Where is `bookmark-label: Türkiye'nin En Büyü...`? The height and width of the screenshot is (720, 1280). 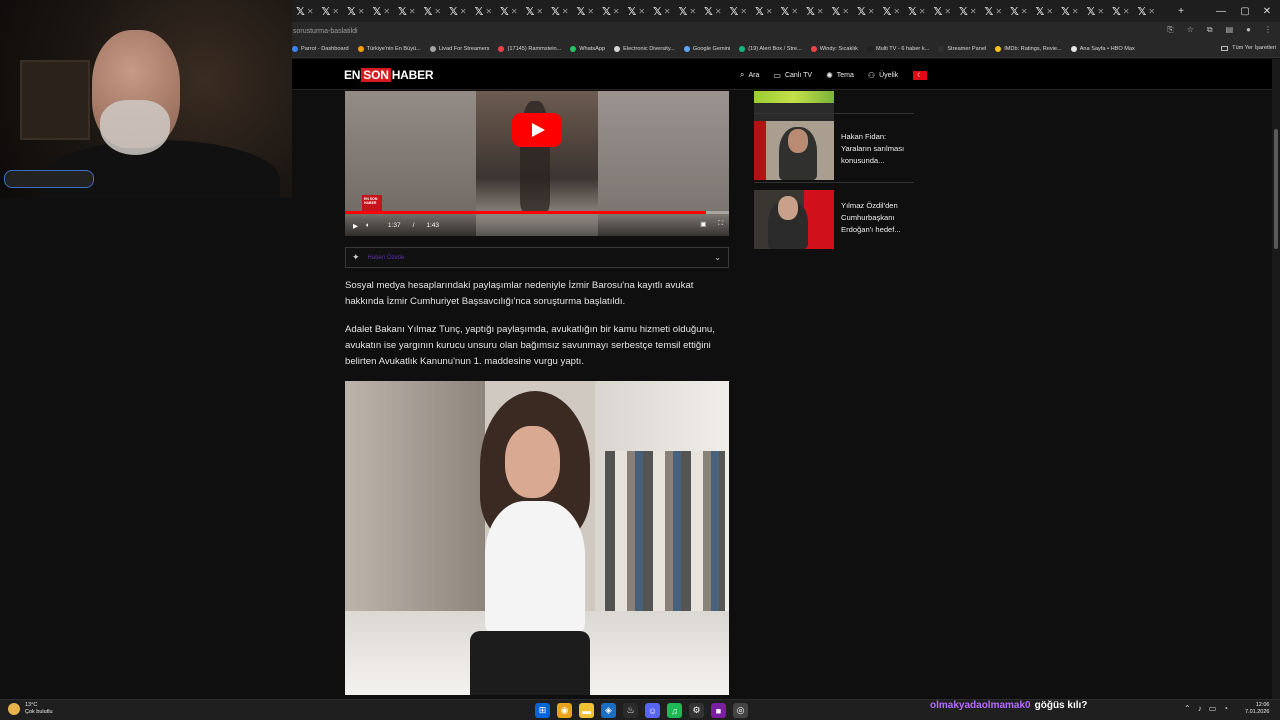
bookmark-label: Türkiye'nin En Büyü... is located at coordinates (393, 49).